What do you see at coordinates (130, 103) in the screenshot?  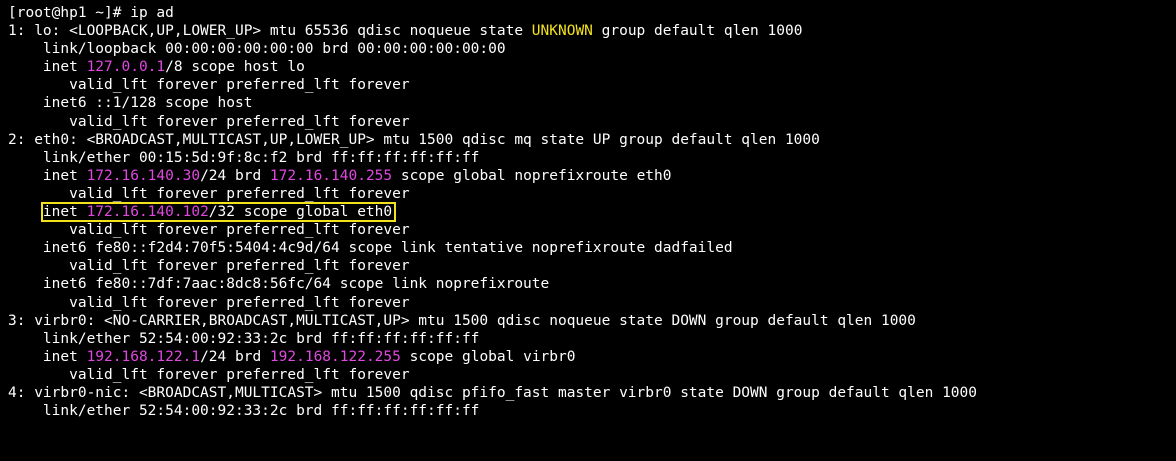 I see `terminal-text: inet6 ::1/128 scope host` at bounding box center [130, 103].